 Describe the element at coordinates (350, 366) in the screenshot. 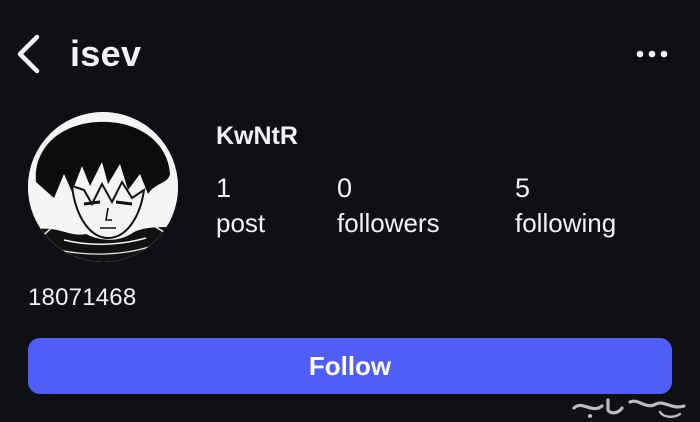

I see `follow-button: Follow` at that location.